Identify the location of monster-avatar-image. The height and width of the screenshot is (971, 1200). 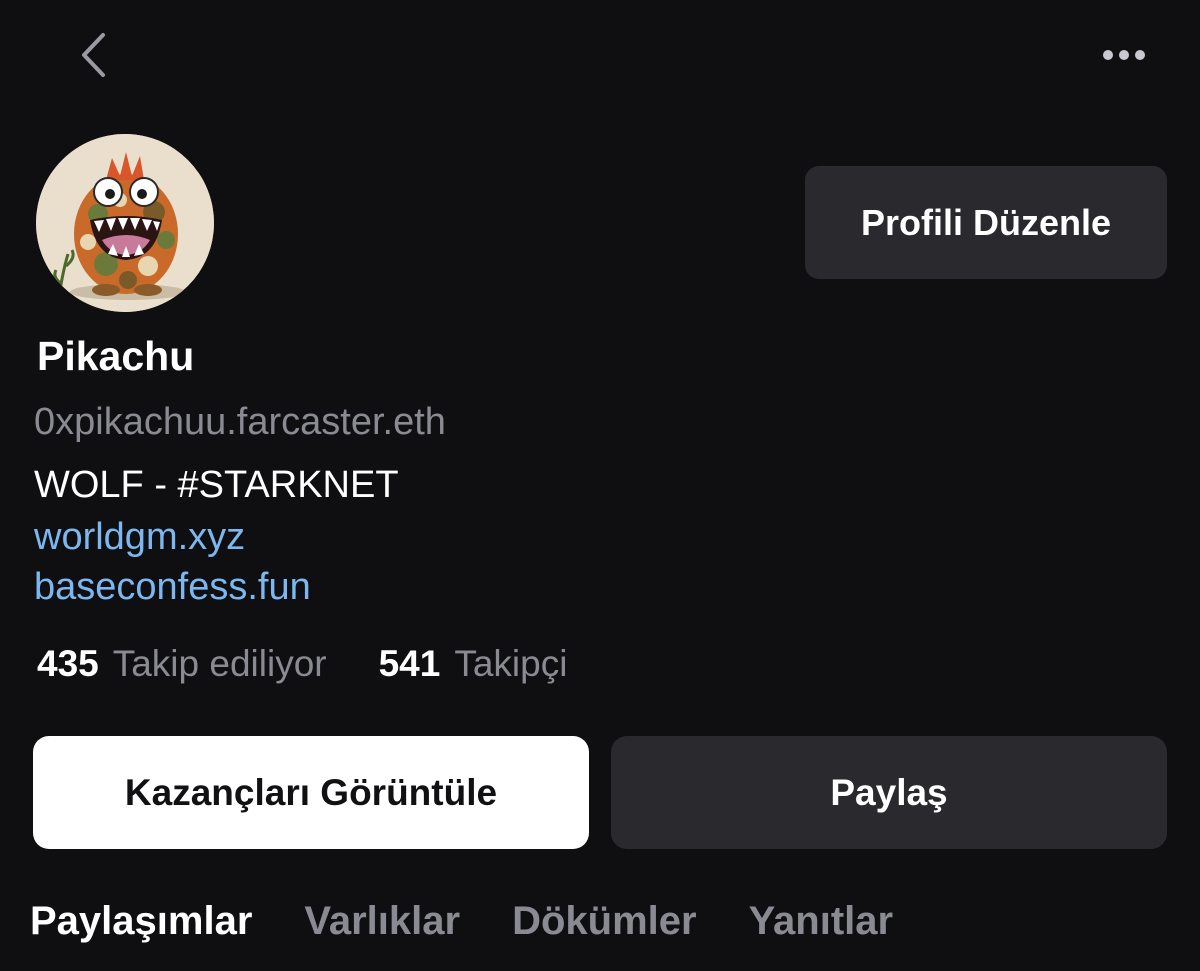
(125, 223).